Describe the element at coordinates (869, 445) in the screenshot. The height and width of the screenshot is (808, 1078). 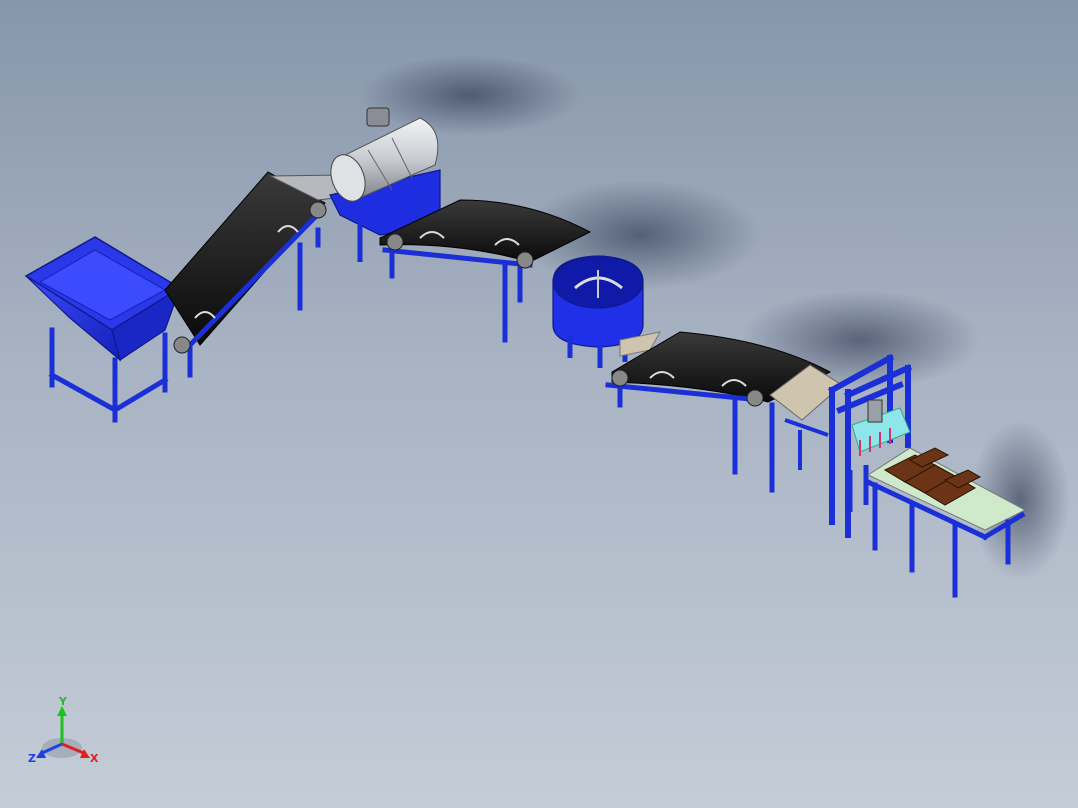
I see `block-press-machine` at that location.